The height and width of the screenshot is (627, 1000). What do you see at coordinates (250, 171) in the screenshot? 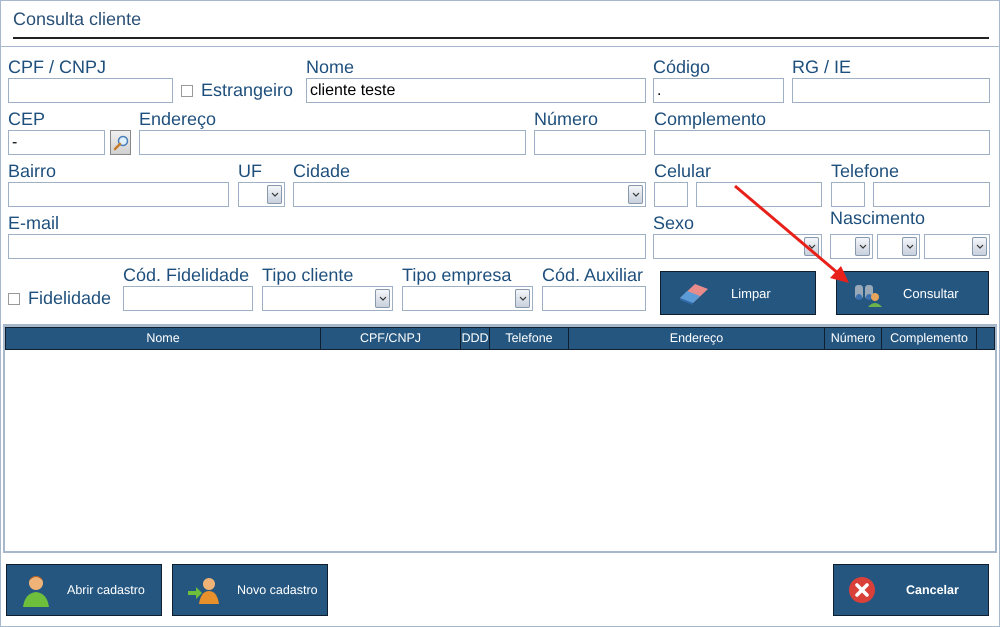
I see `field-label: UF` at bounding box center [250, 171].